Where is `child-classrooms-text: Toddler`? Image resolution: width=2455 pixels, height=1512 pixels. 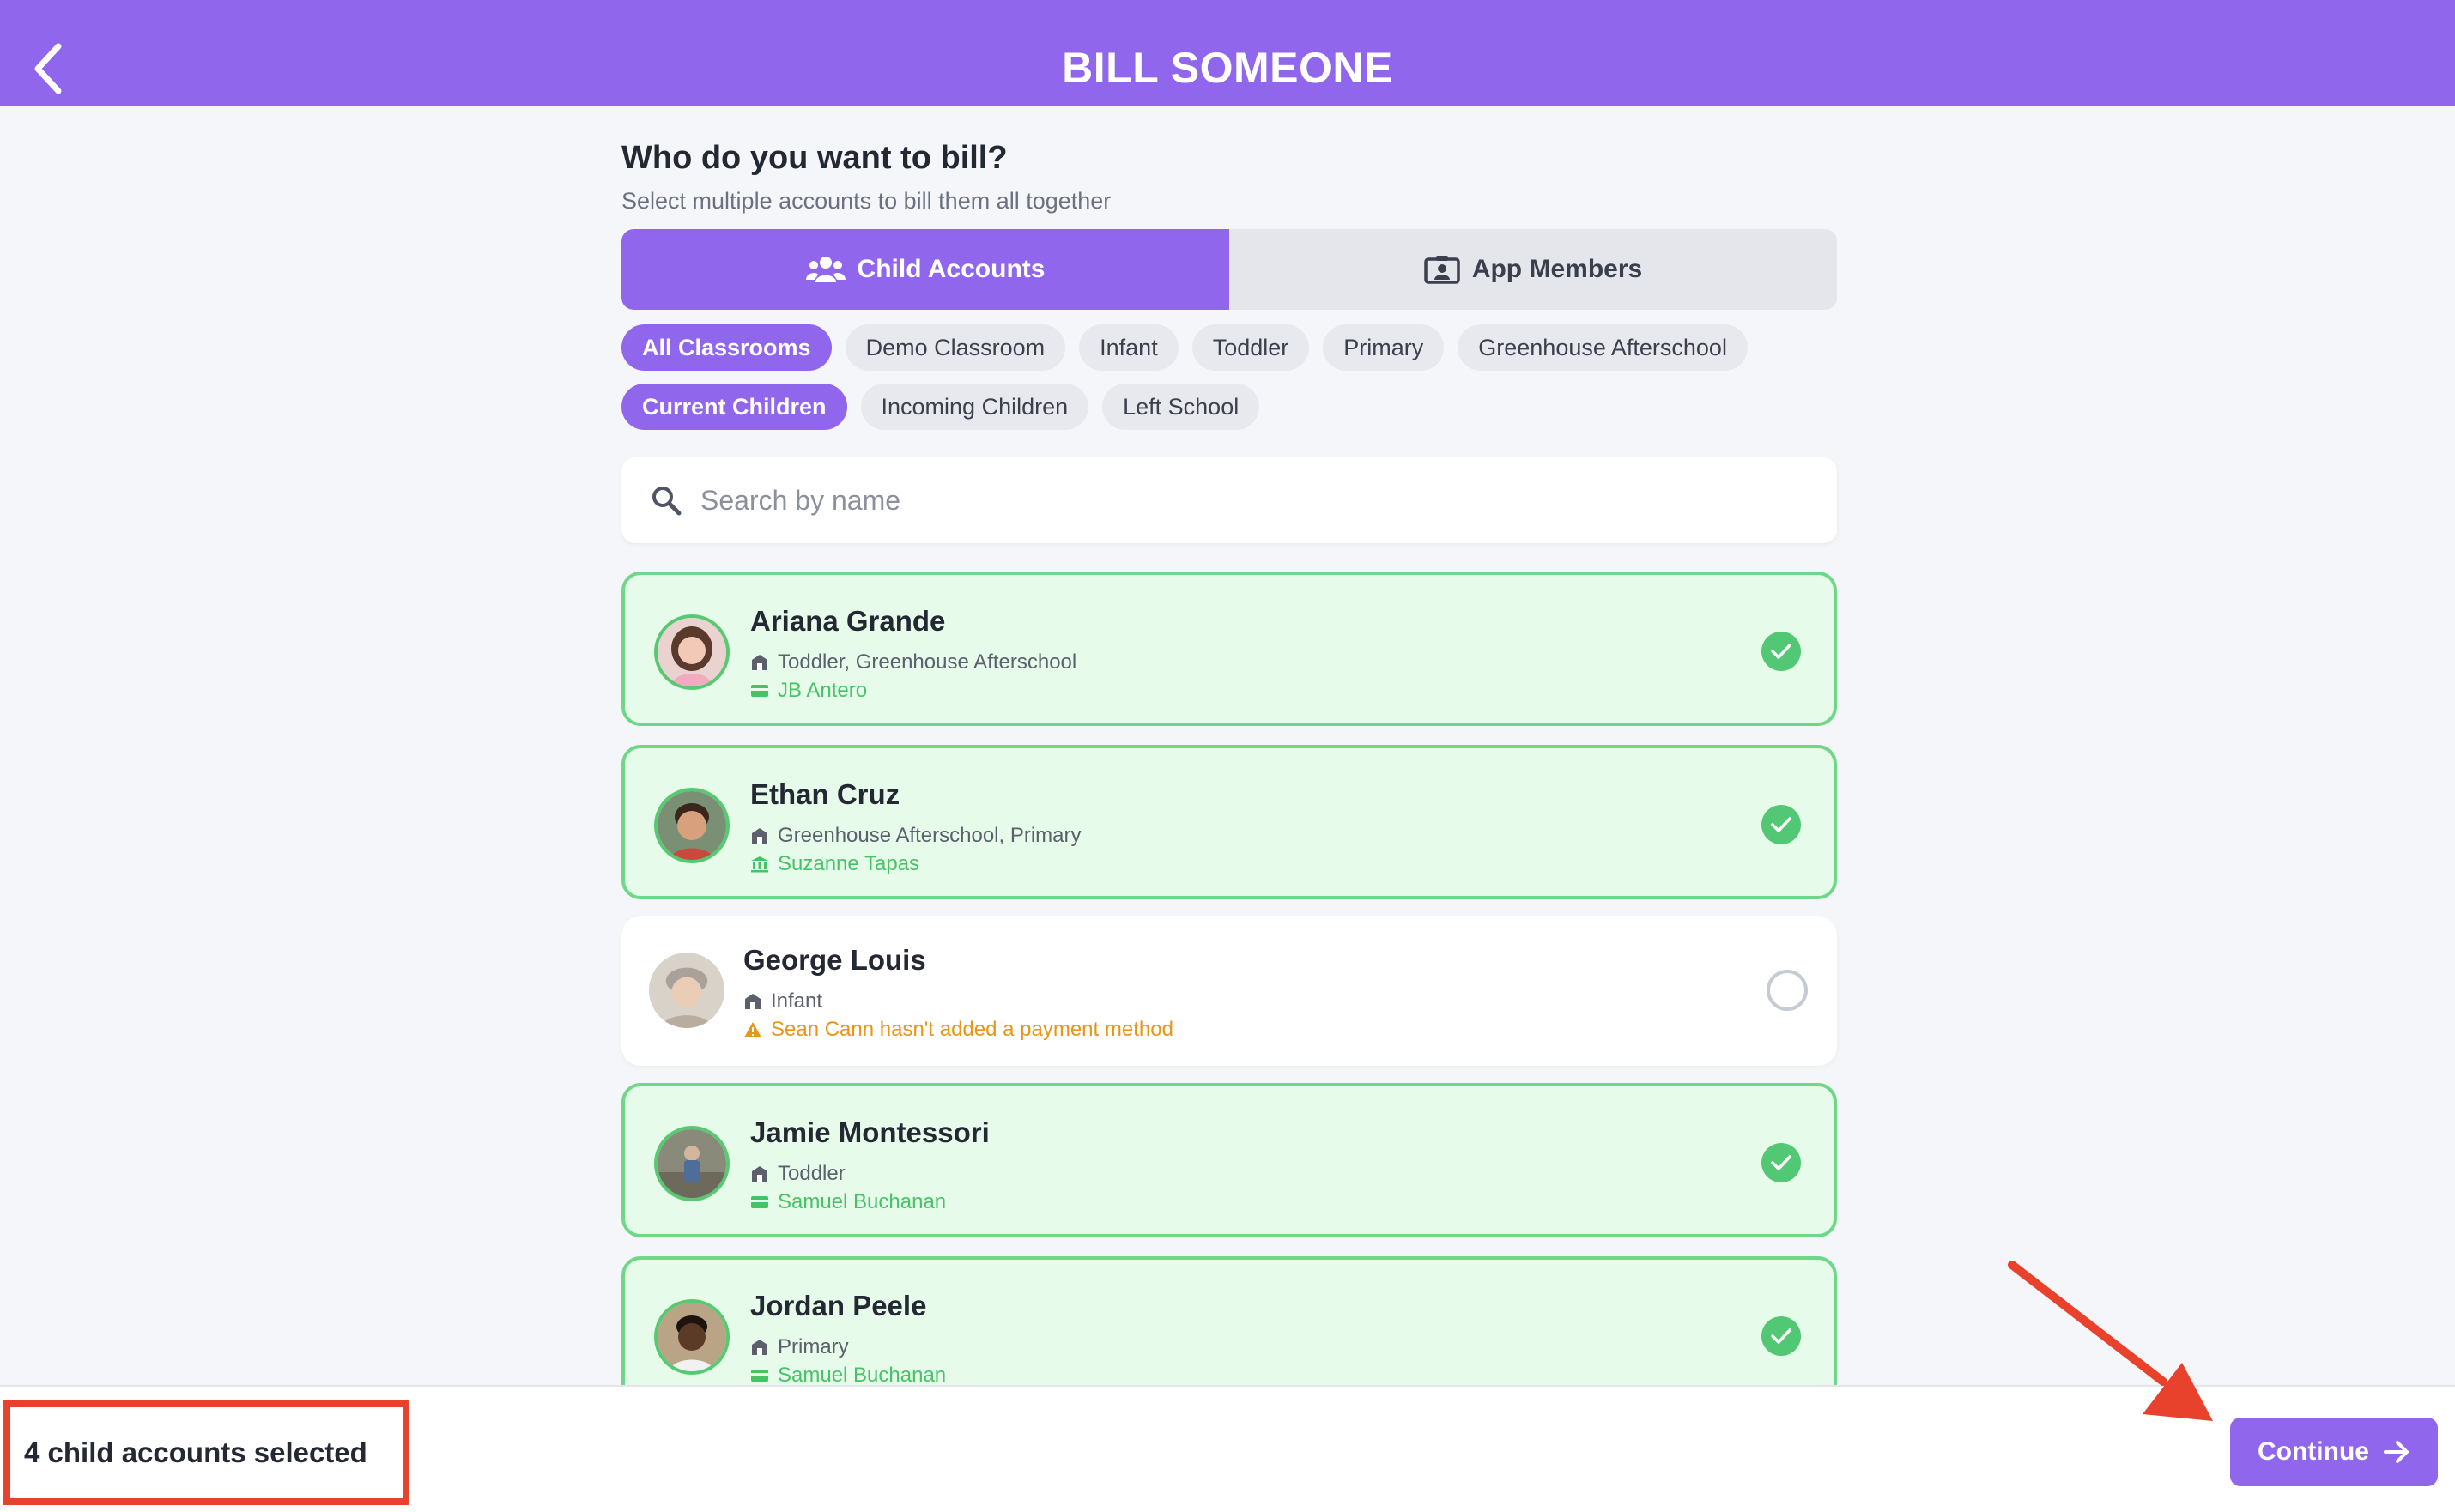
child-classrooms-text: Toddler is located at coordinates (812, 1173).